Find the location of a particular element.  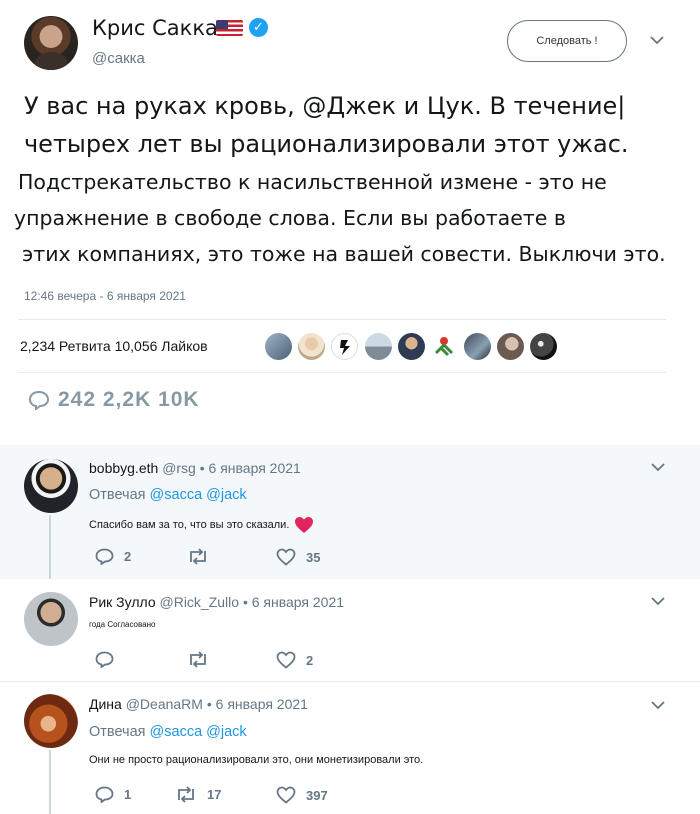

author-handle: @сакка is located at coordinates (118, 58).